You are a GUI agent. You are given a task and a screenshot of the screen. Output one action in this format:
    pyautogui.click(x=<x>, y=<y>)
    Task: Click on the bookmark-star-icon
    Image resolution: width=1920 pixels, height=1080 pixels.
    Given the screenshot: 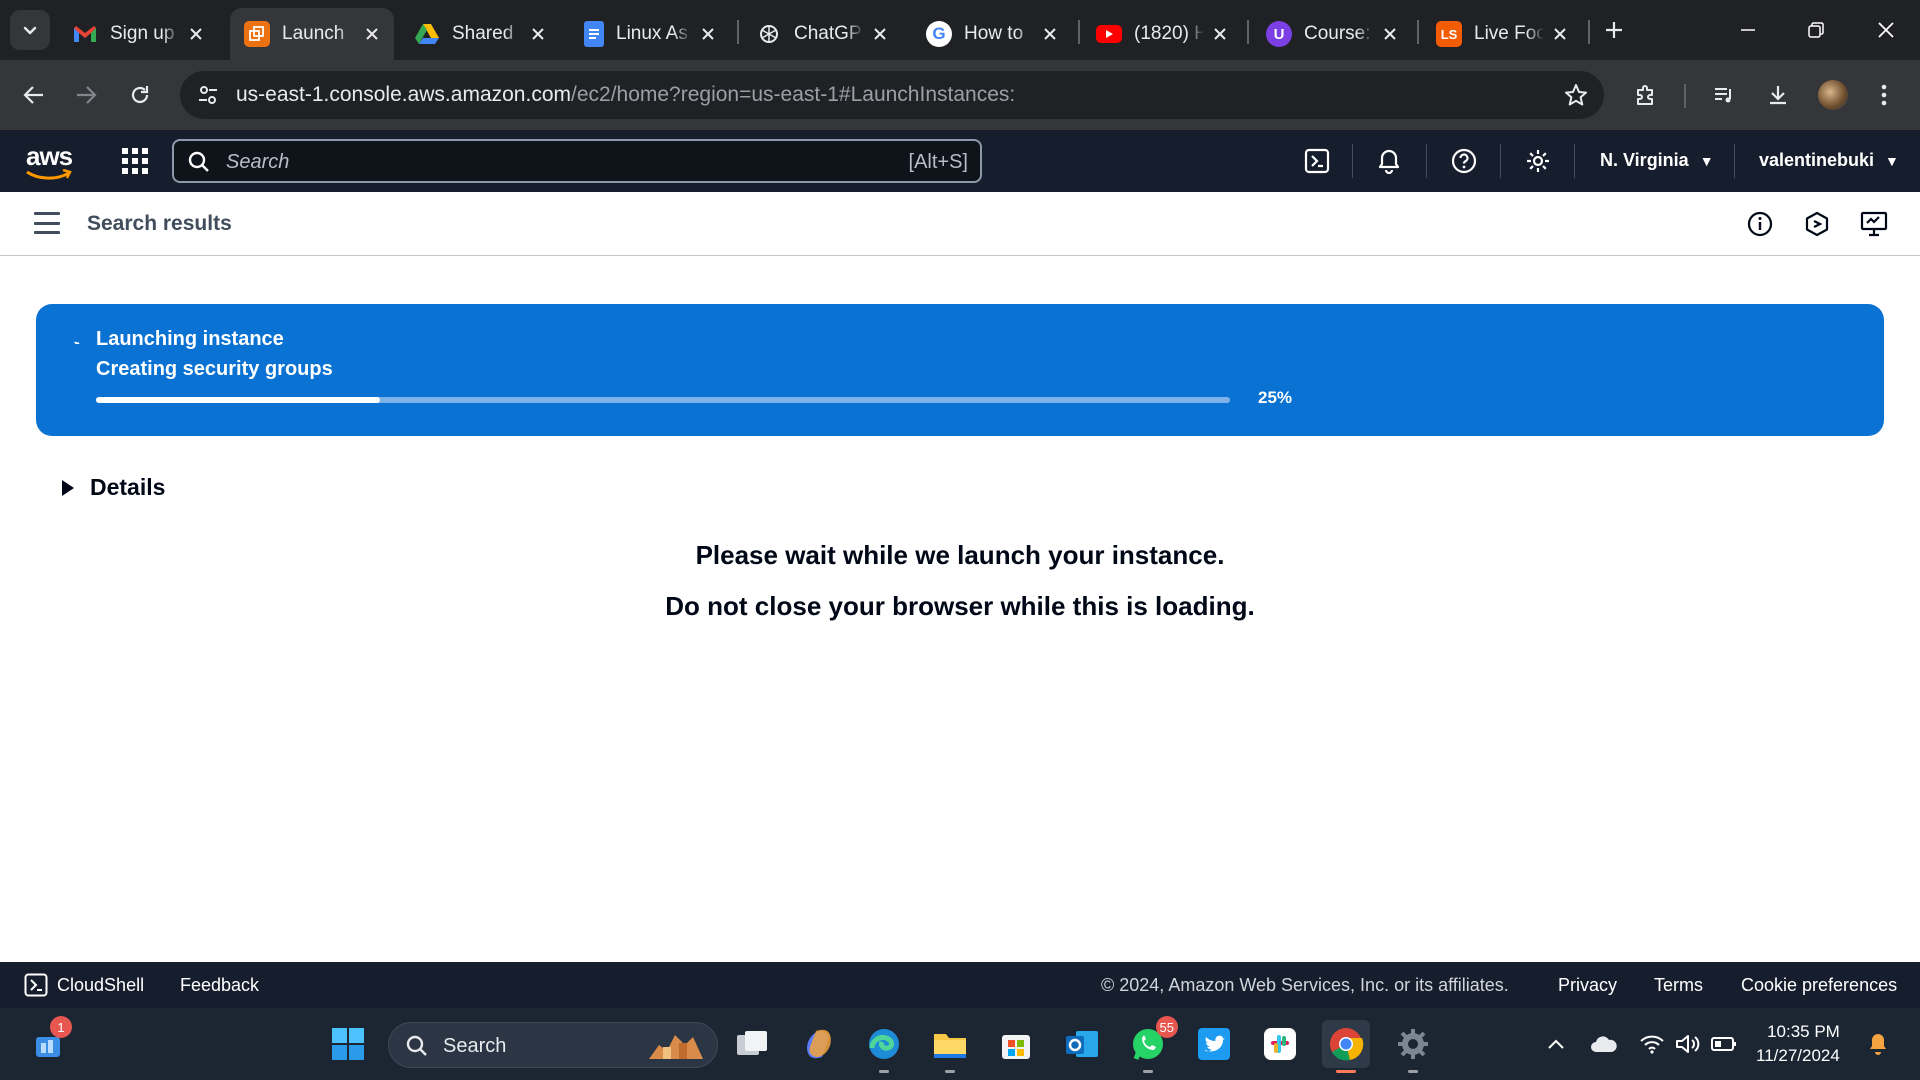 What is the action you would take?
    pyautogui.click(x=1576, y=95)
    